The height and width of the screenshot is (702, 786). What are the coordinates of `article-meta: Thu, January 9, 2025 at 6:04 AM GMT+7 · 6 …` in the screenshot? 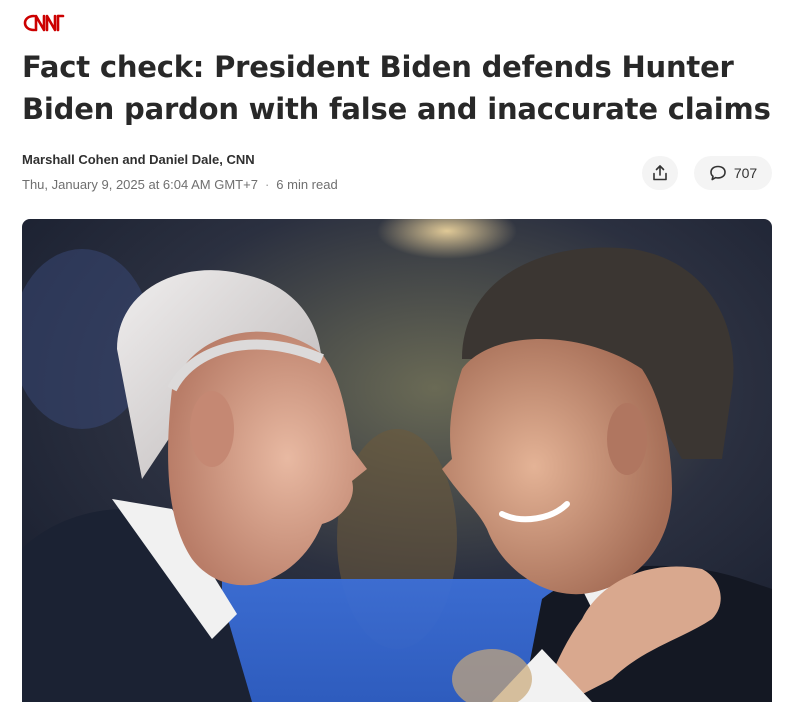 It's located at (180, 184).